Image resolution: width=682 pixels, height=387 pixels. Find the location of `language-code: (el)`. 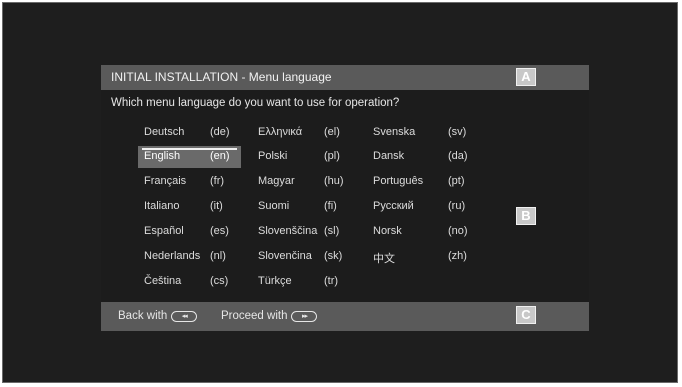

language-code: (el) is located at coordinates (332, 132).